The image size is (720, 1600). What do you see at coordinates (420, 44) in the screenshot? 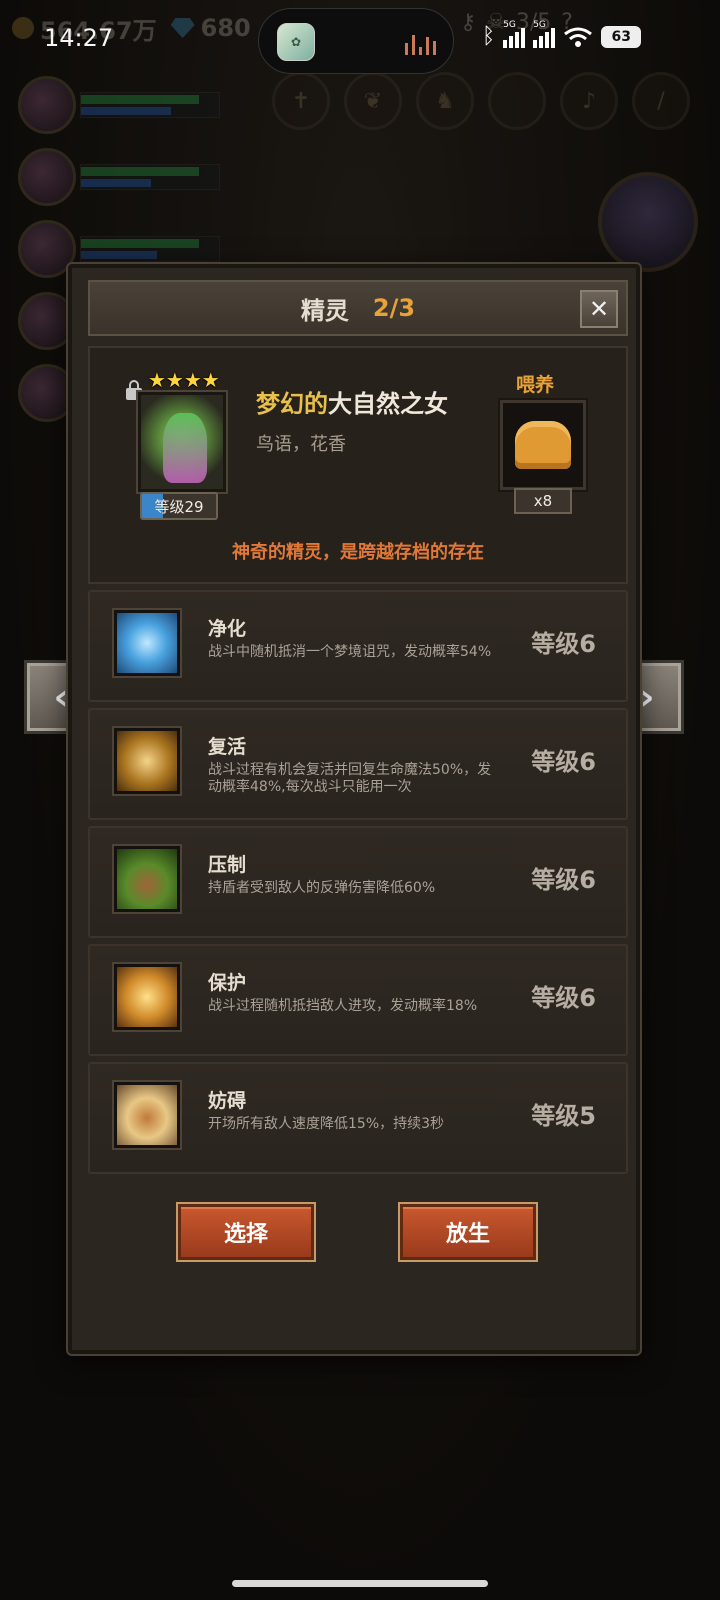
I see `audio-wave-icon` at bounding box center [420, 44].